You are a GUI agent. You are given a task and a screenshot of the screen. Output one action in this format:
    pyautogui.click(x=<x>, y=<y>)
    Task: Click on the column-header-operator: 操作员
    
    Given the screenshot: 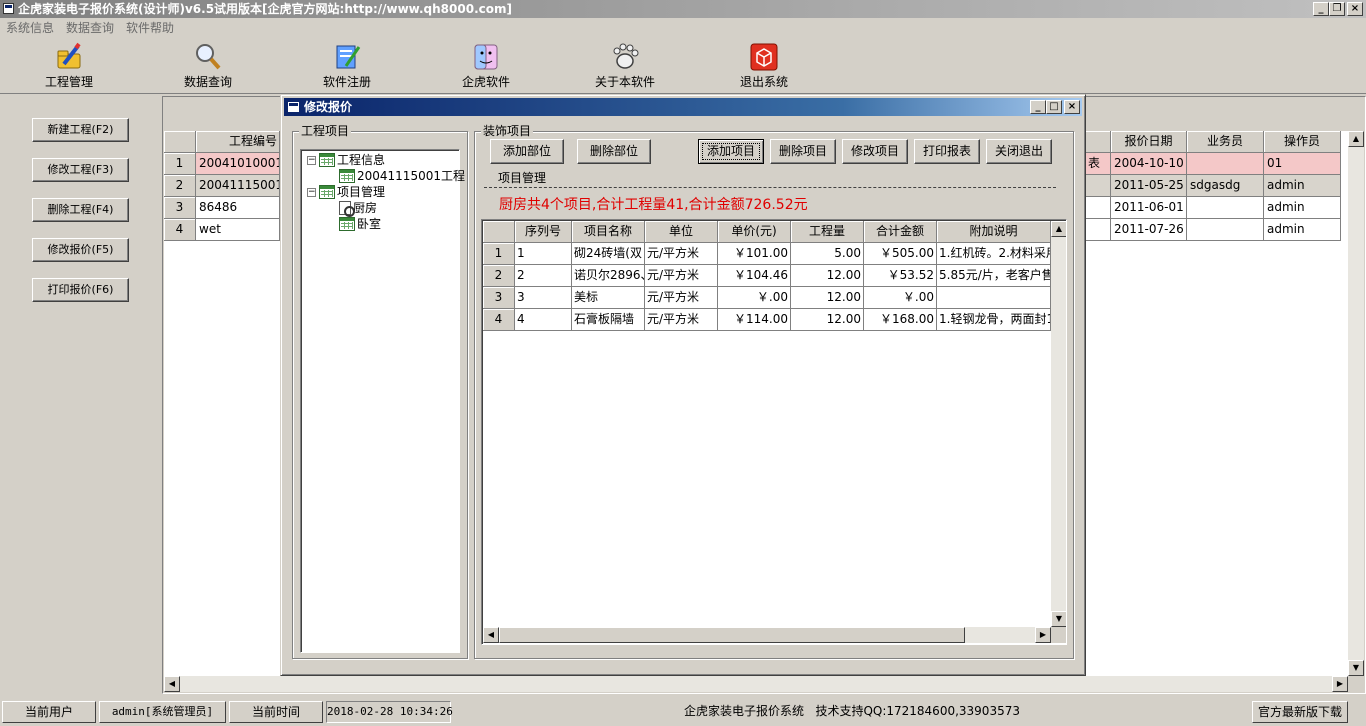 What is the action you would take?
    pyautogui.click(x=1302, y=142)
    